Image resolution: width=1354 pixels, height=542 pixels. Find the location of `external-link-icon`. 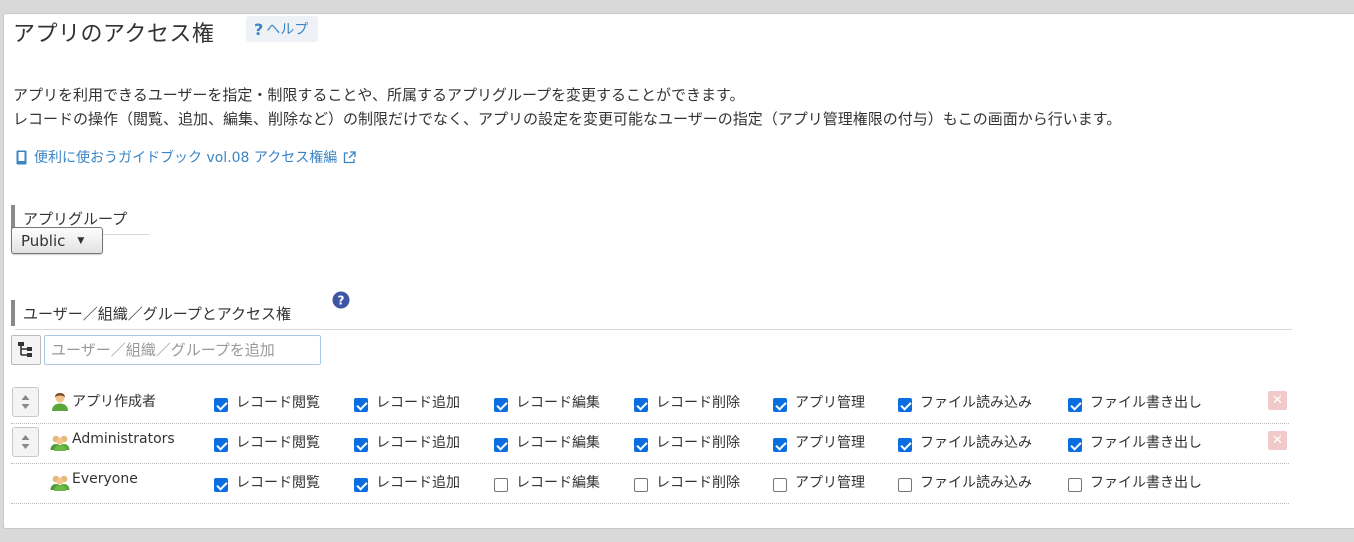

external-link-icon is located at coordinates (350, 156).